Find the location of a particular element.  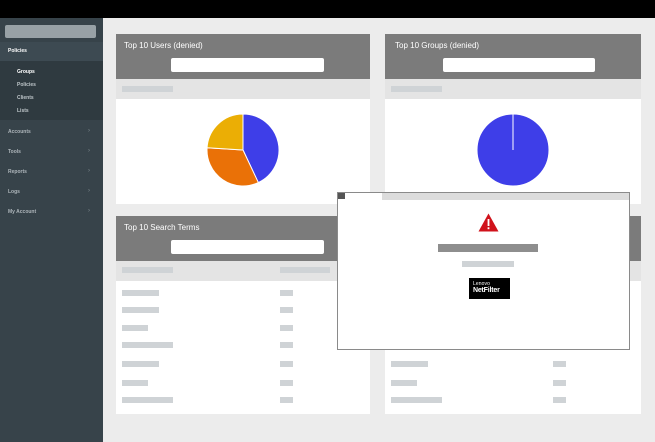

sidebar-item-accounts: Accounts › is located at coordinates (51, 132).